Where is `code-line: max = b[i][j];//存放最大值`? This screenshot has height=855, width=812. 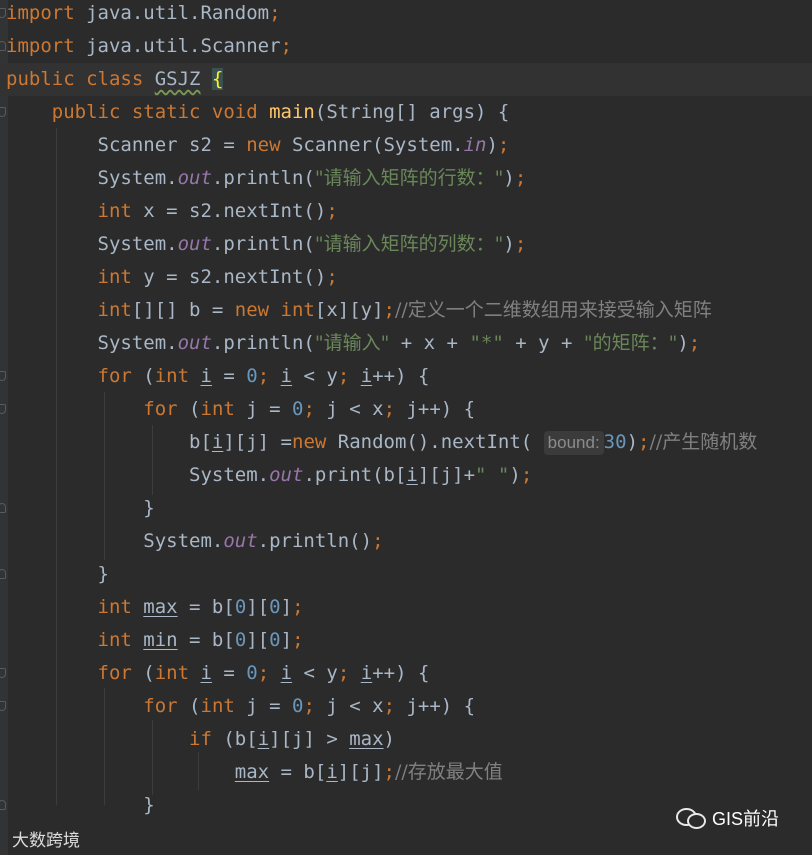 code-line: max = b[i][j];//存放最大值 is located at coordinates (254, 772).